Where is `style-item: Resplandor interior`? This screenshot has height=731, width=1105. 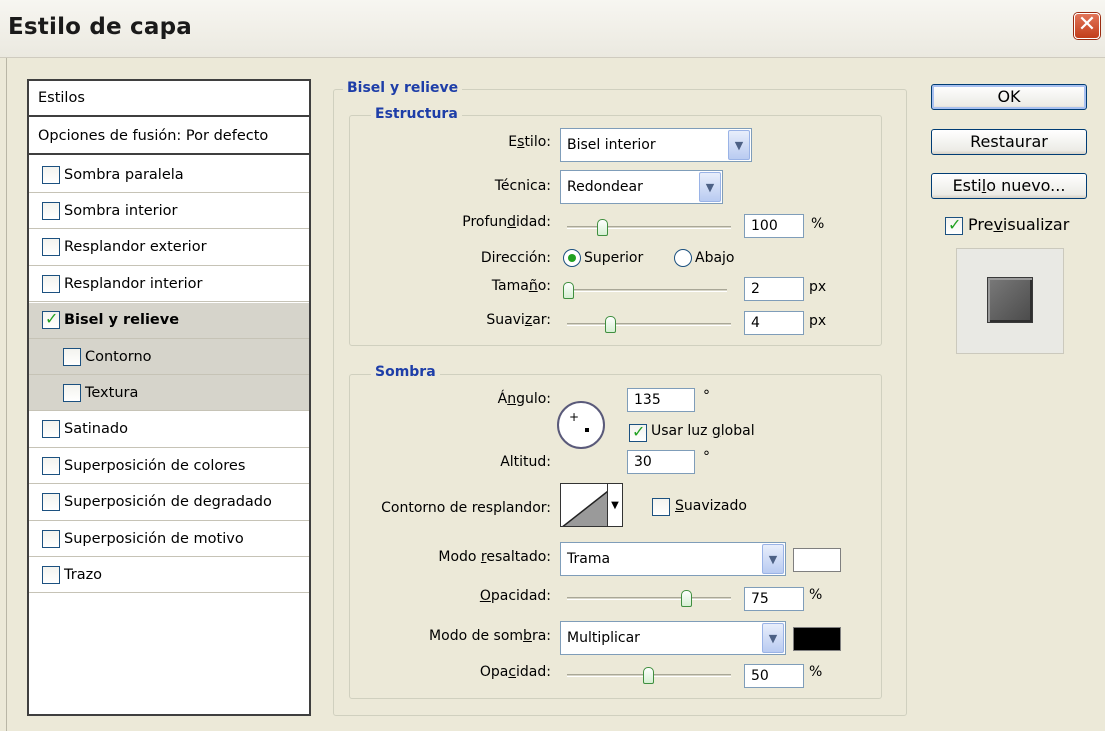
style-item: Resplandor interior is located at coordinates (169, 284).